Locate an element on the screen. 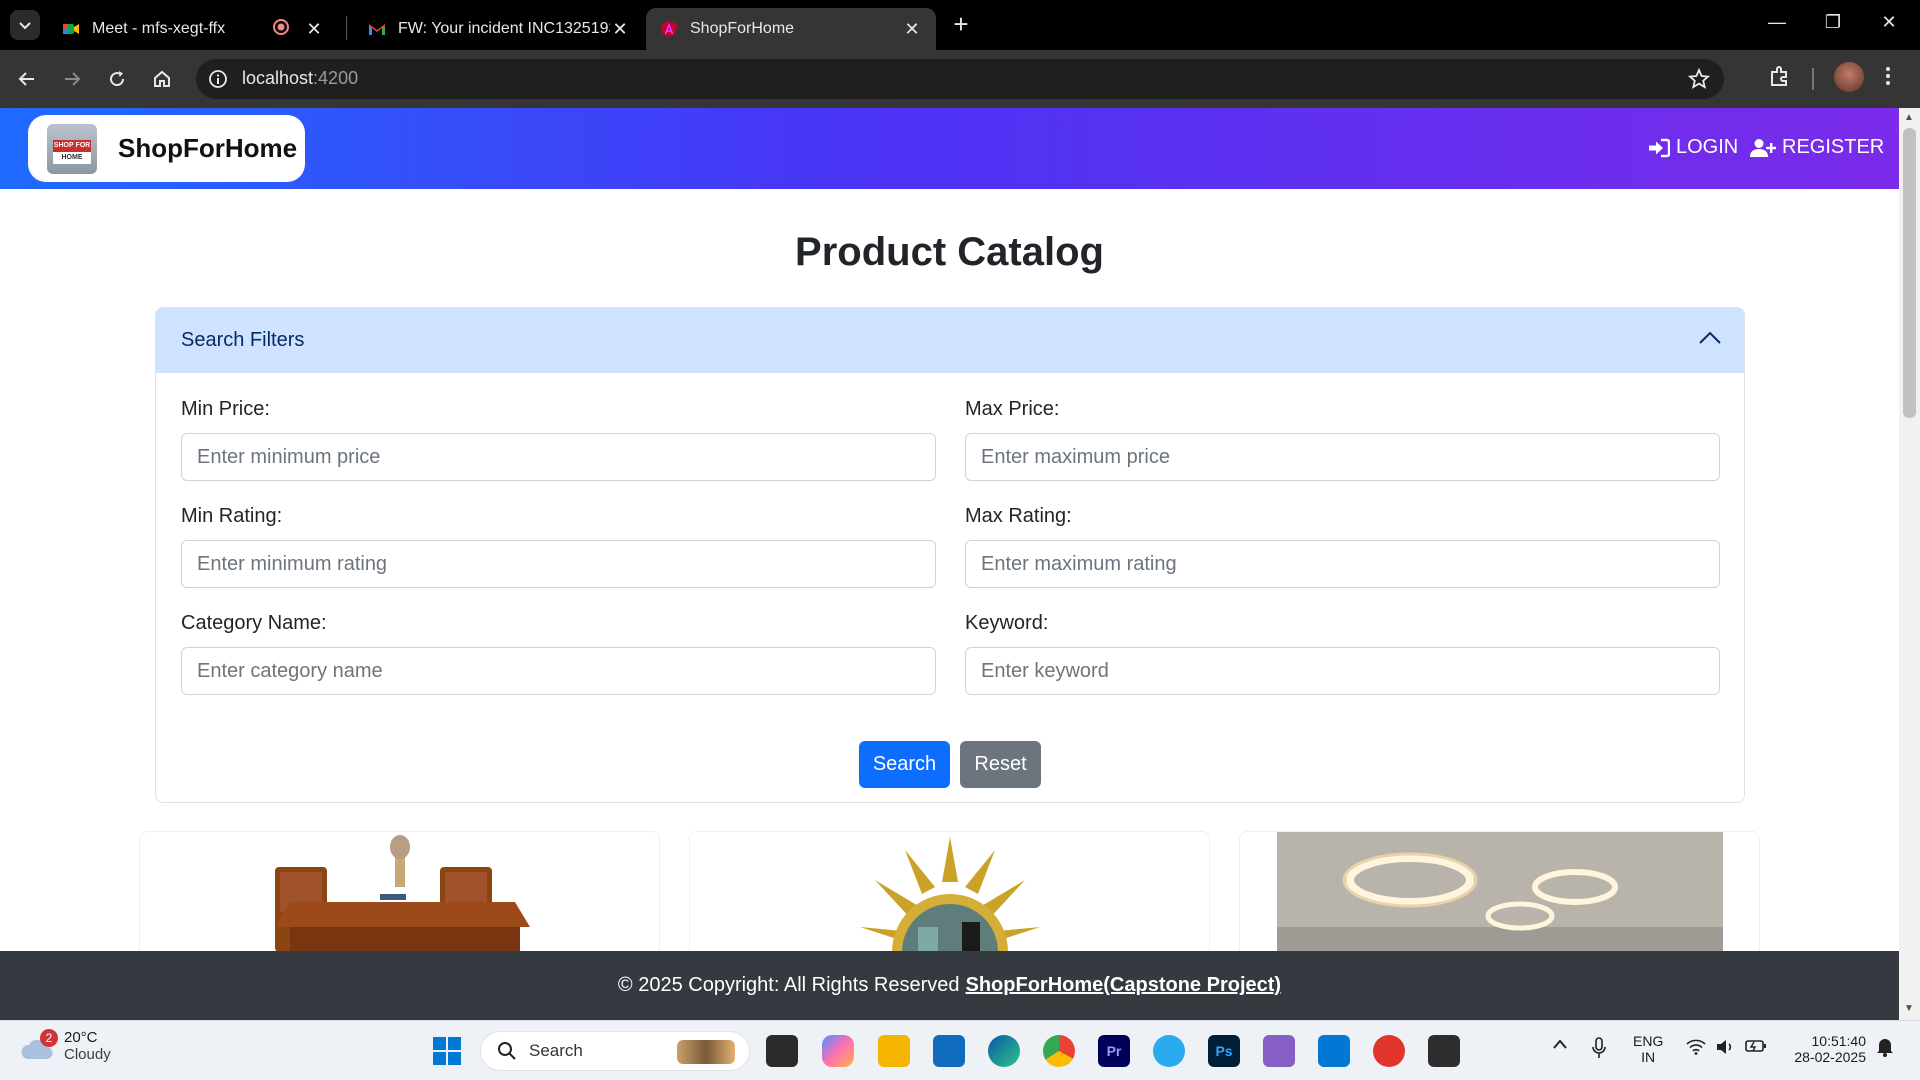  min-price-input is located at coordinates (558, 457).